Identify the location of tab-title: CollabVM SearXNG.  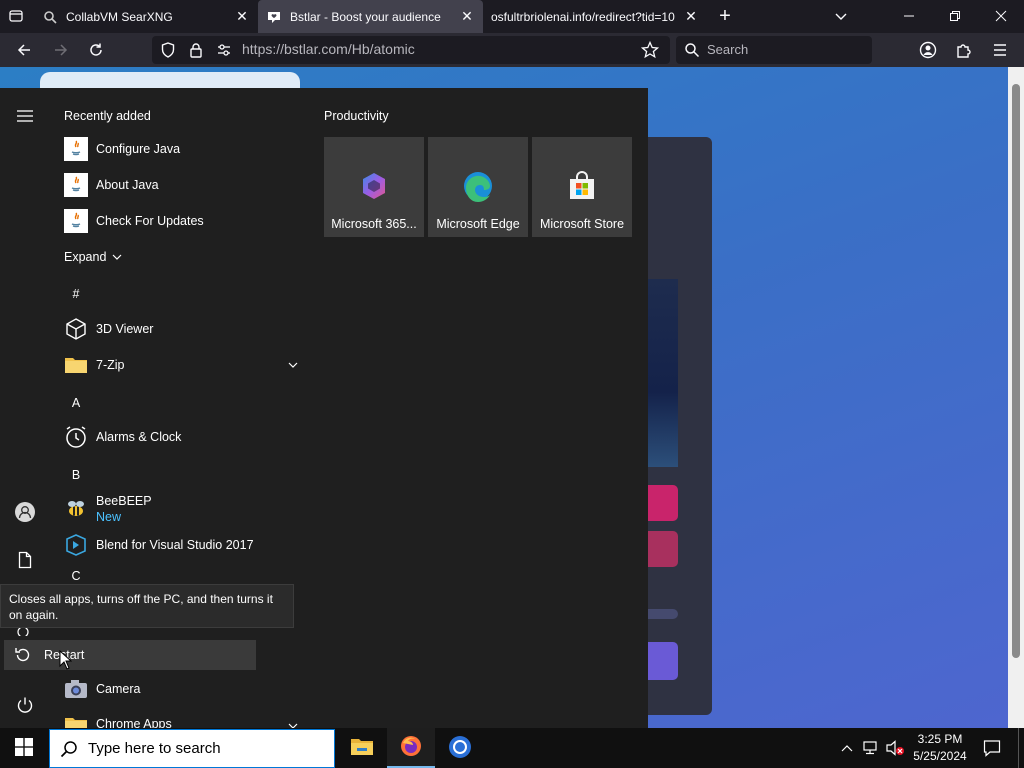
(119, 16).